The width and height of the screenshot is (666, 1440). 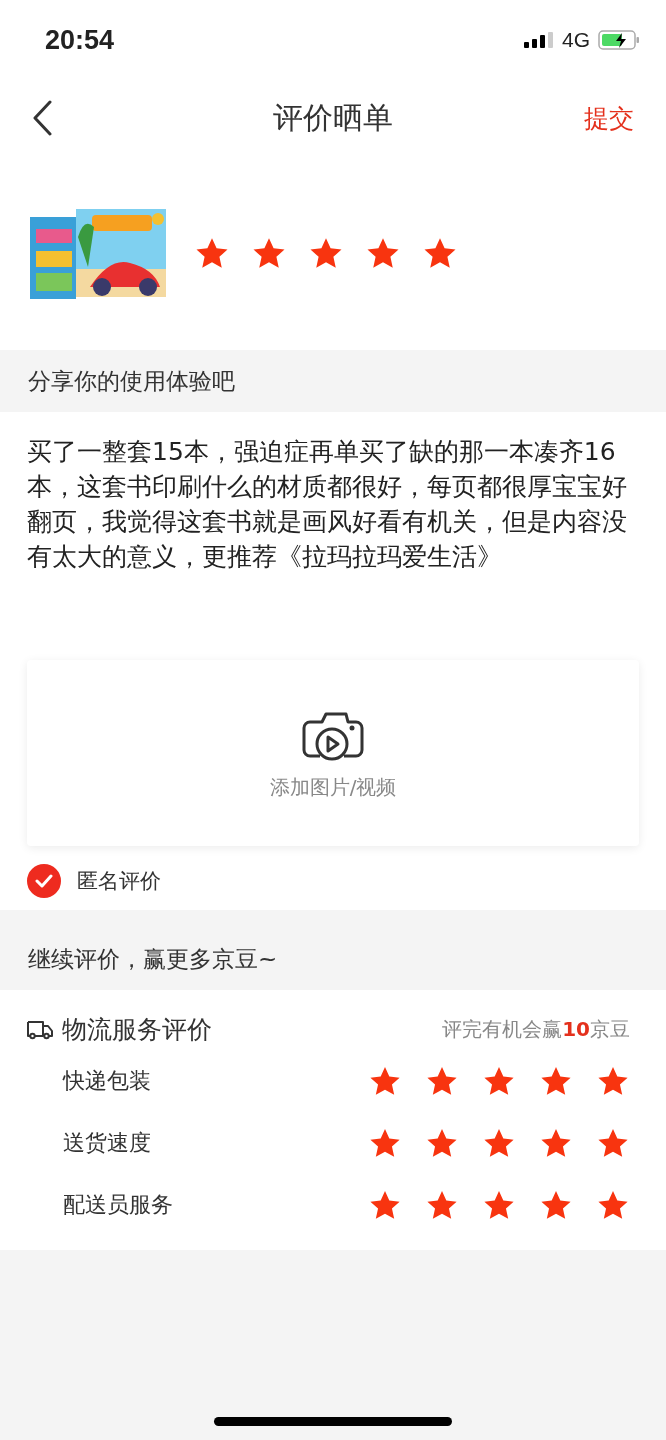 What do you see at coordinates (539, 40) in the screenshot?
I see `signal-icon` at bounding box center [539, 40].